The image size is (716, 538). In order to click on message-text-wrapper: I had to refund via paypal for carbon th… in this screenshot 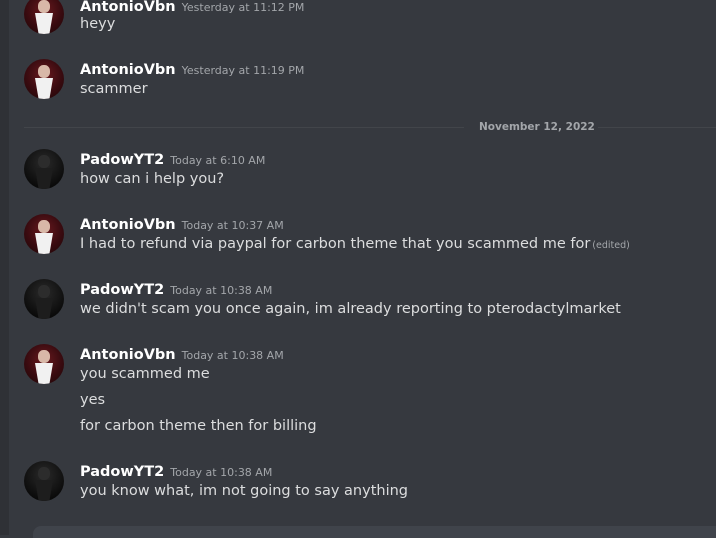, I will do `click(355, 244)`.